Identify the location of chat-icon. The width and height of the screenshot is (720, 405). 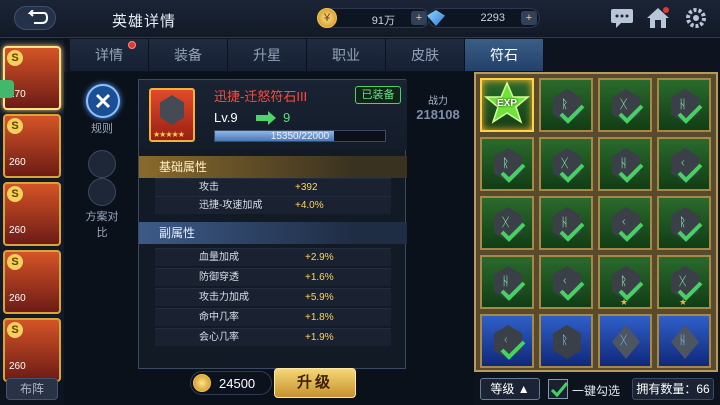
(622, 18).